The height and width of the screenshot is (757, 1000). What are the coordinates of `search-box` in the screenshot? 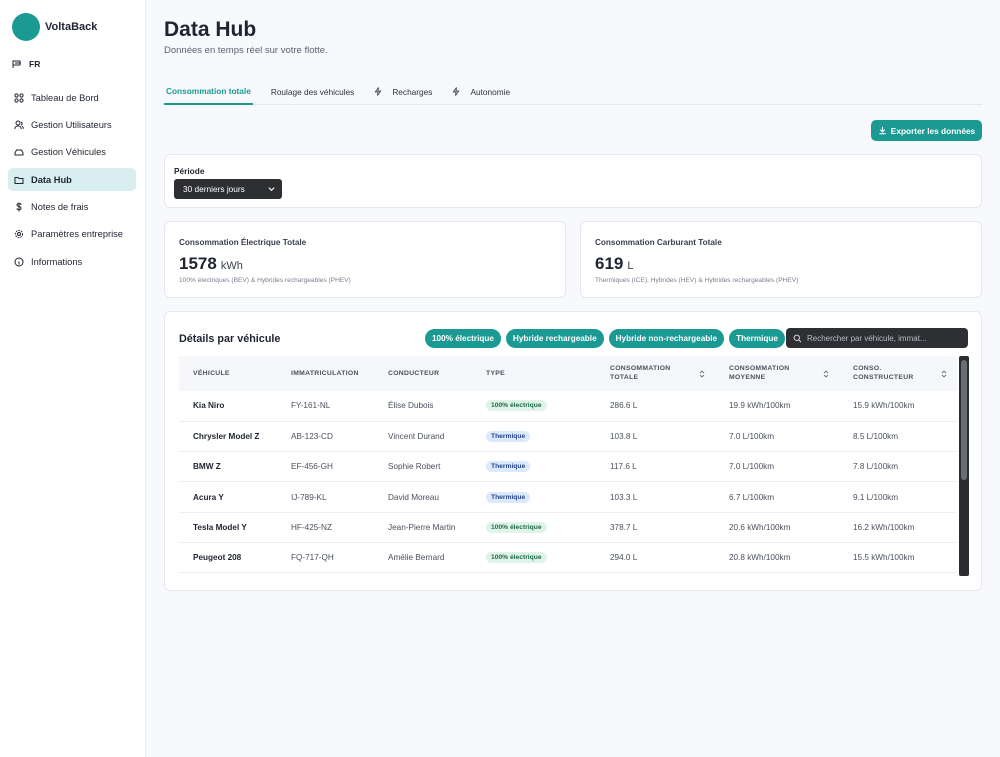 It's located at (877, 338).